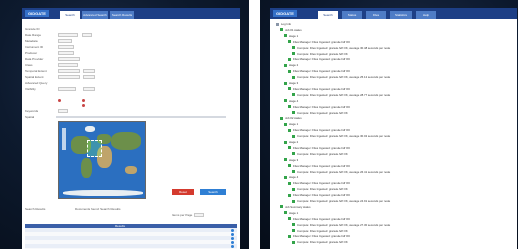  Describe the element at coordinates (64, 139) in the screenshot. I see `map-zoom-control` at that location.